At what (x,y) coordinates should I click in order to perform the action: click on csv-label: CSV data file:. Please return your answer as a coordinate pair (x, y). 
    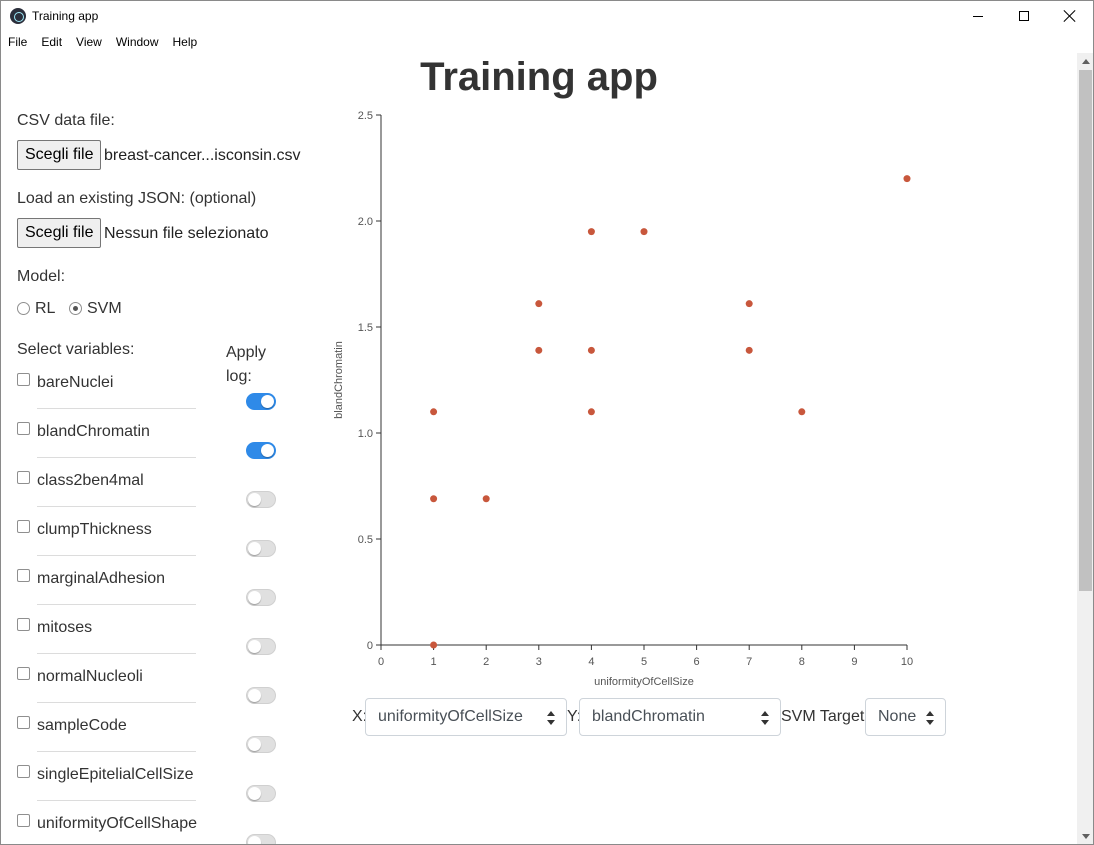
    Looking at the image, I should click on (66, 120).